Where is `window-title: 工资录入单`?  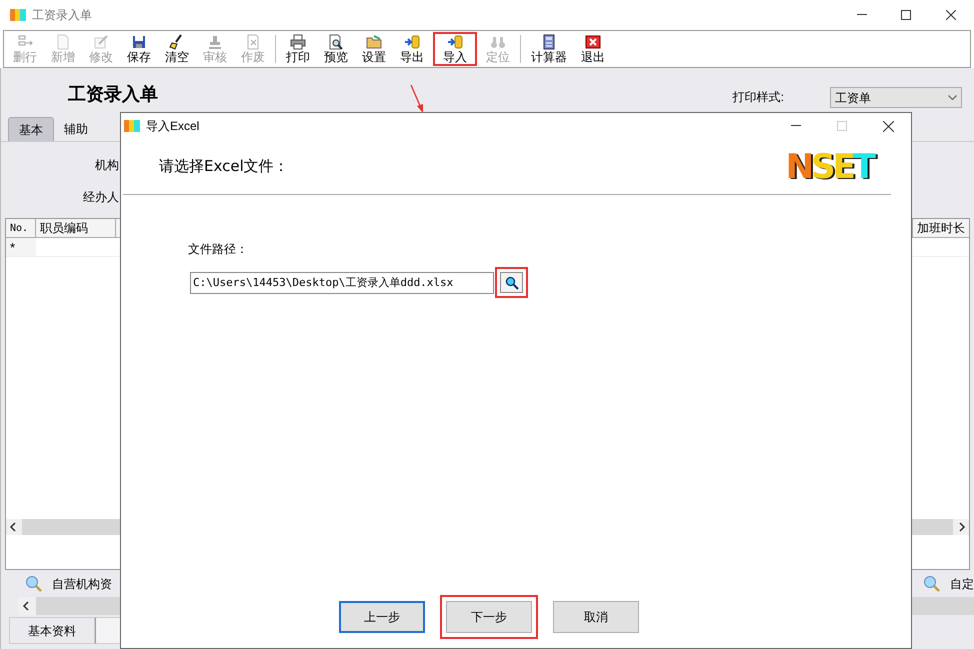
window-title: 工资录入单 is located at coordinates (62, 15).